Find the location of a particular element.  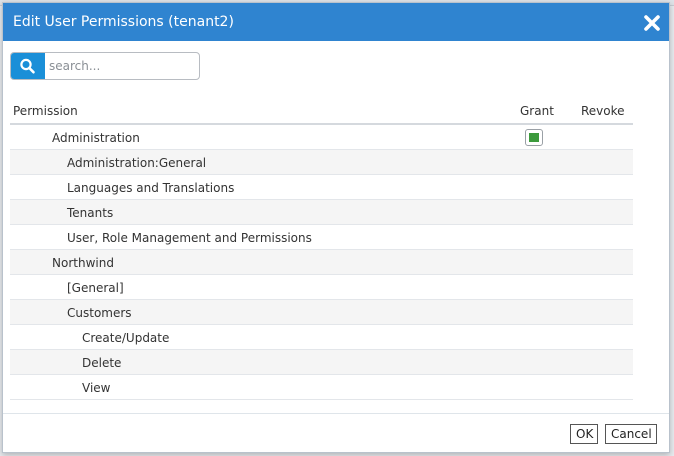

grid-header: Permission Grant Revoke is located at coordinates (321, 112).